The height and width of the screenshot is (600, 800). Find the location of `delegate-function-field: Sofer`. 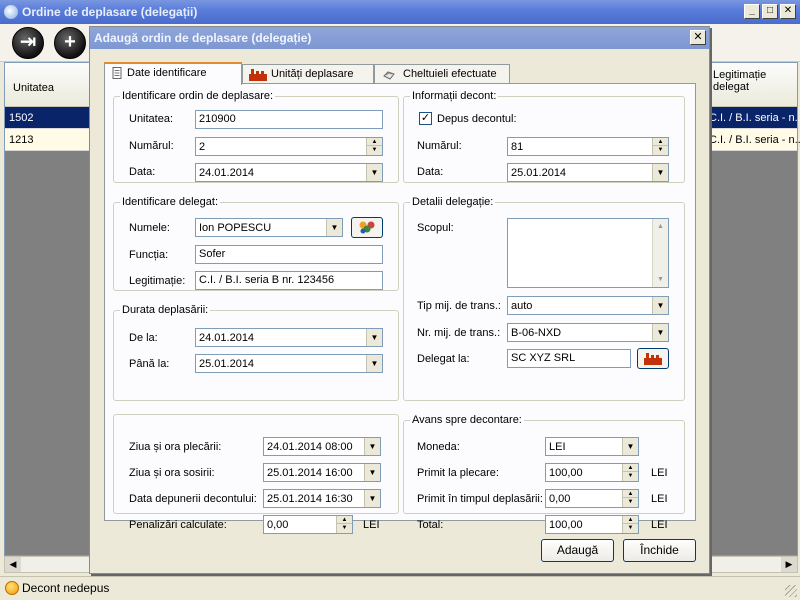

delegate-function-field: Sofer is located at coordinates (289, 254).